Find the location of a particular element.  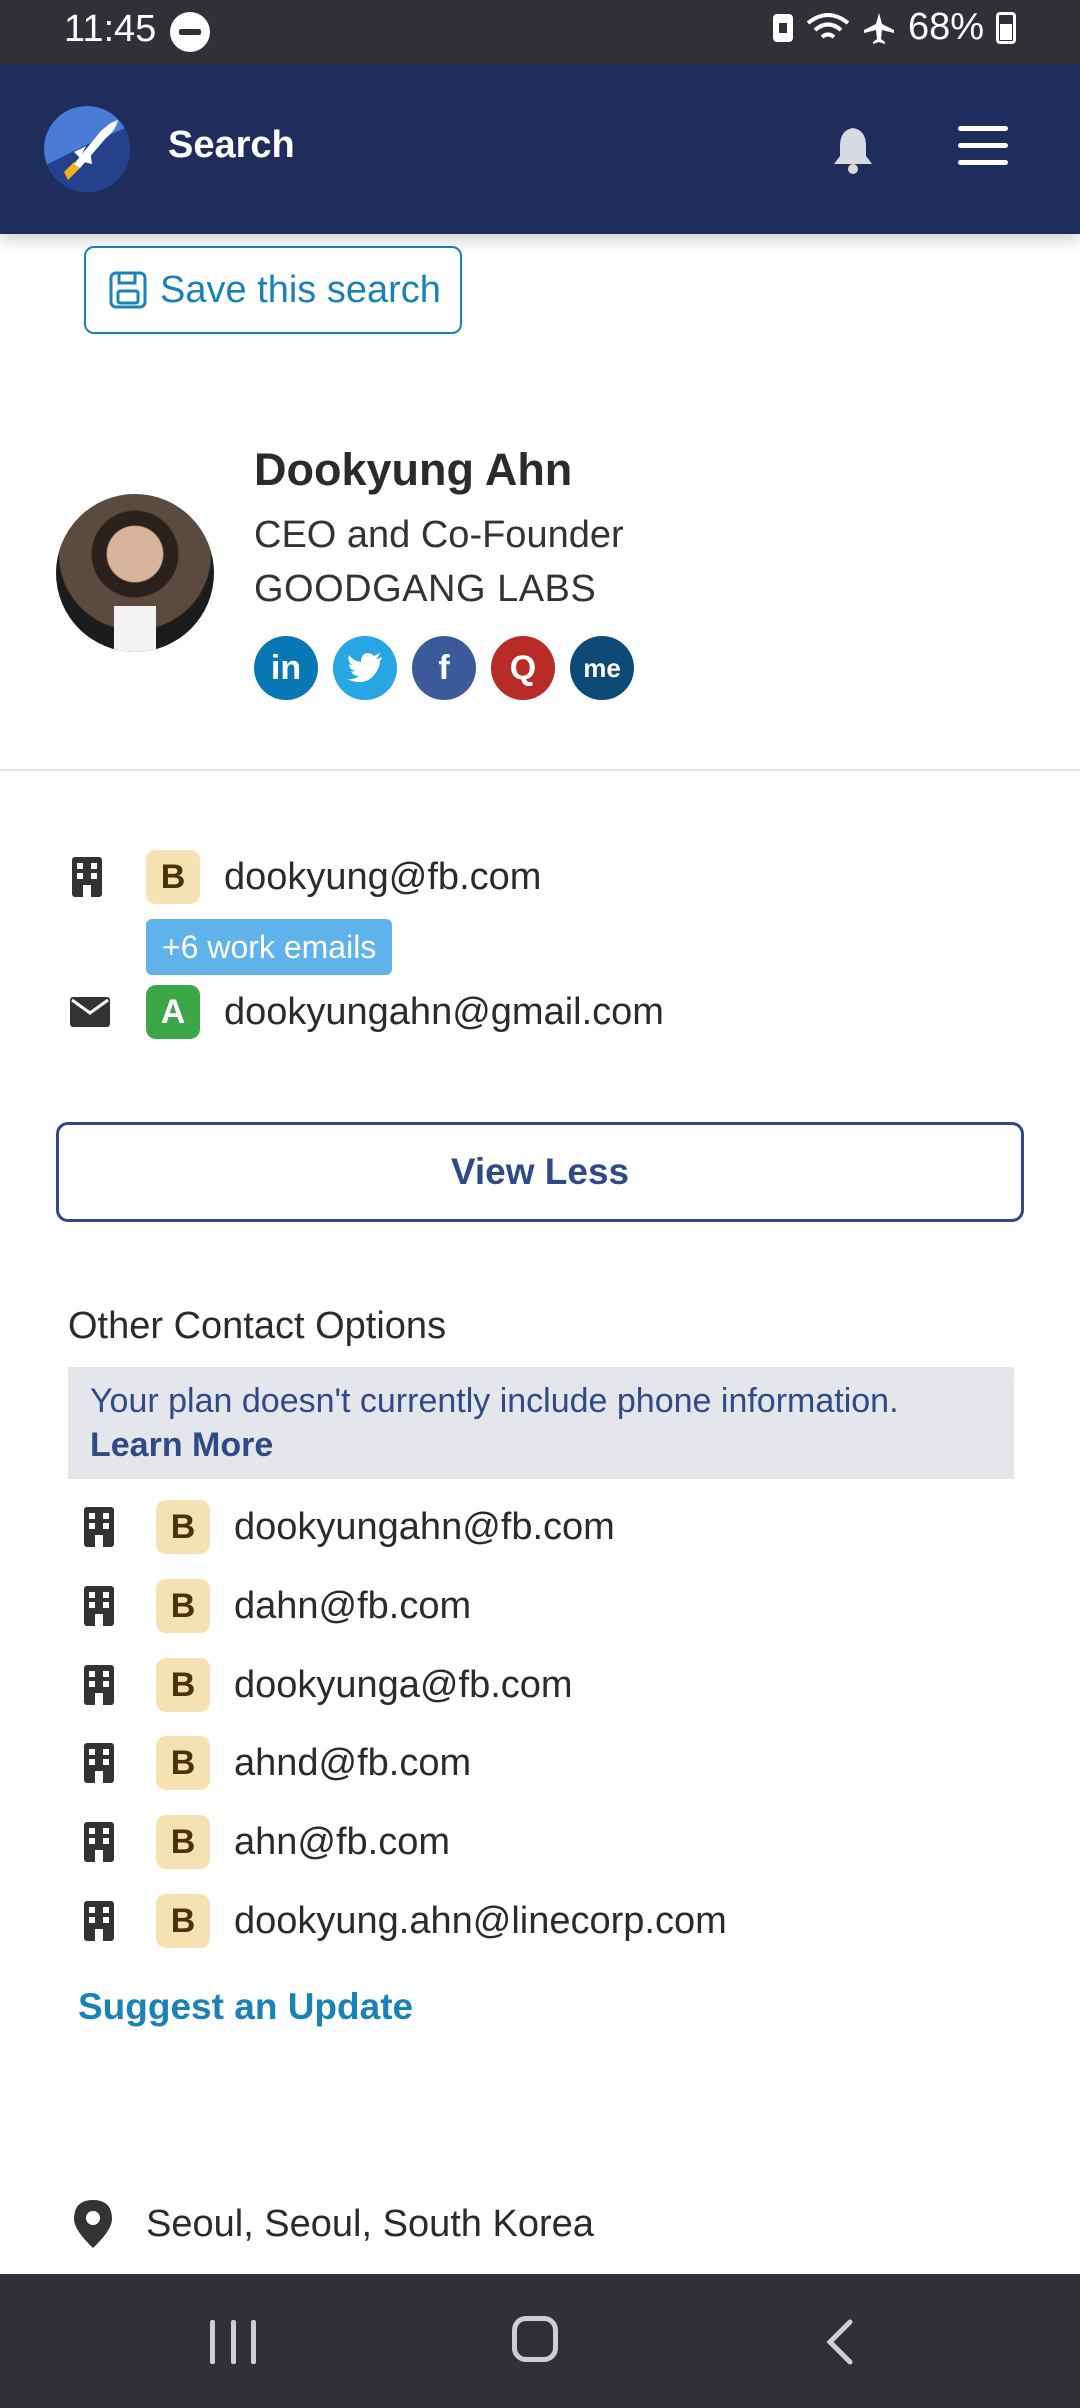

map-pin-icon is located at coordinates (93, 2224).